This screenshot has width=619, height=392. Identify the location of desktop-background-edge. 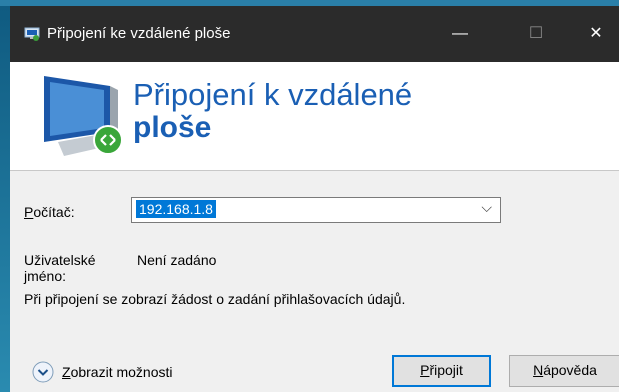
(5, 196).